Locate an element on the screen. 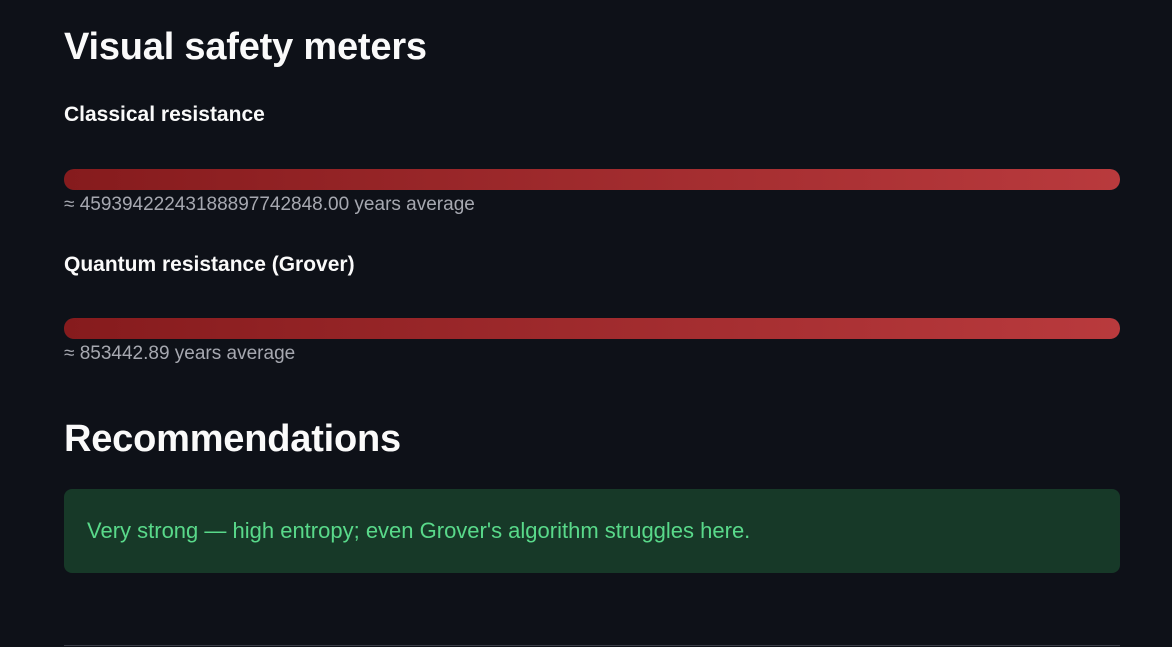 This screenshot has height=647, width=1172. progress-bar-classical is located at coordinates (592, 179).